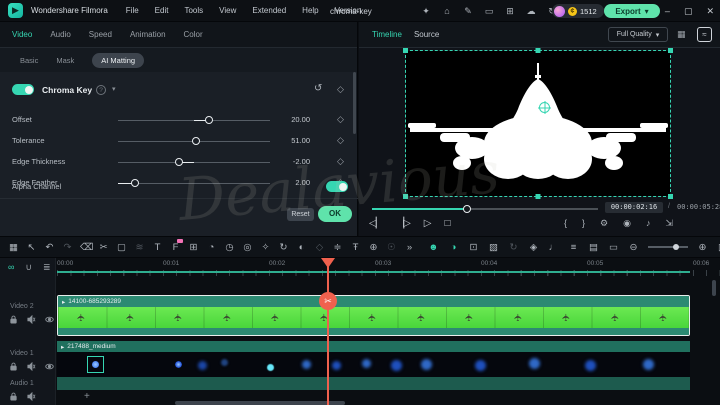 This screenshot has width=720, height=405. Describe the element at coordinates (704, 34) in the screenshot. I see `scope-icon: ≈` at that location.